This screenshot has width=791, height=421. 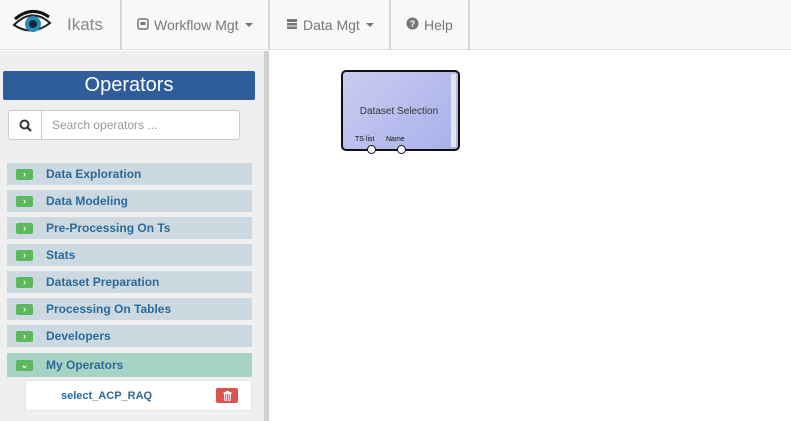 What do you see at coordinates (109, 309) in the screenshot?
I see `category-label: Processing On Tables` at bounding box center [109, 309].